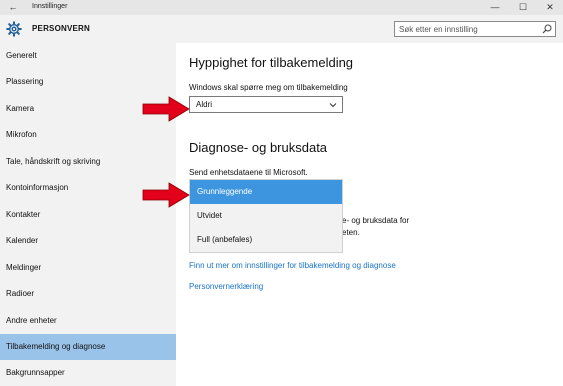 This screenshot has height=386, width=563. Describe the element at coordinates (266, 240) in the screenshot. I see `option-full: Full (anbefales)` at that location.